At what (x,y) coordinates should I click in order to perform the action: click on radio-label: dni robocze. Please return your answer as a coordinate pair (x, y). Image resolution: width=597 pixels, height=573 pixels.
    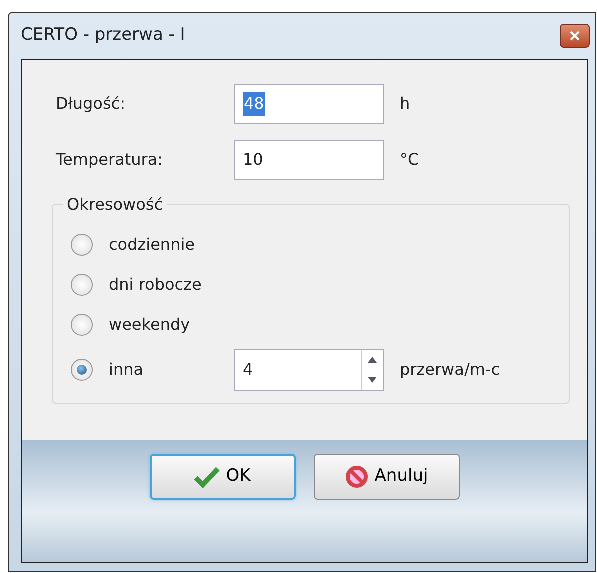
    Looking at the image, I should click on (155, 285).